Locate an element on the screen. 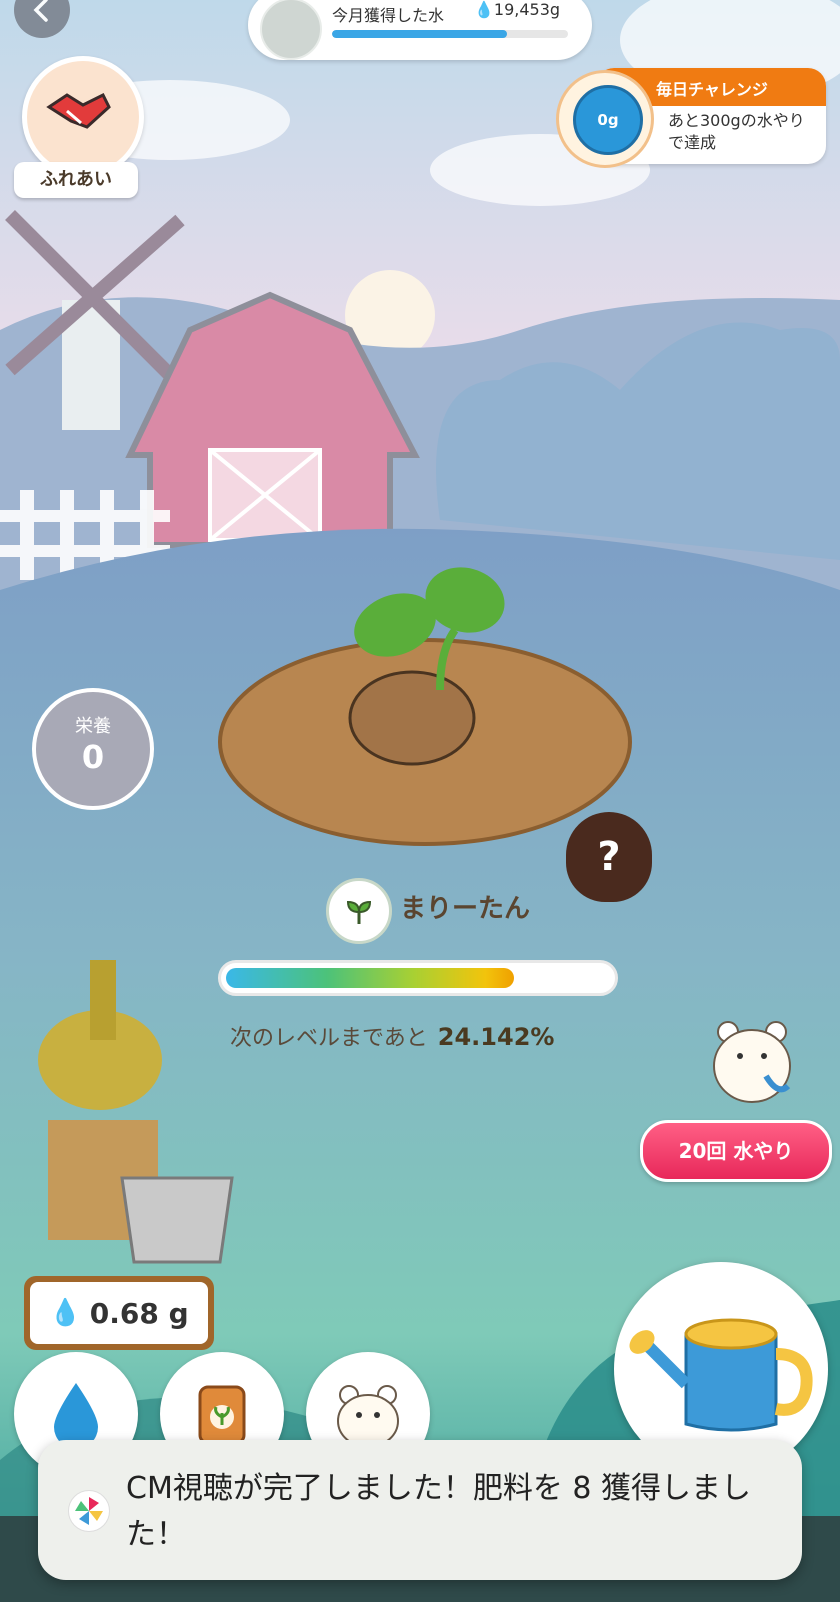  chevron-left-icon is located at coordinates (40, 11).